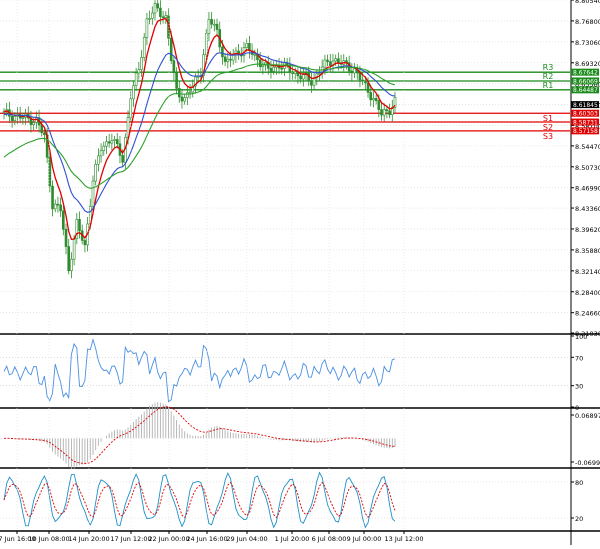 The image size is (600, 549). Describe the element at coordinates (585, 122) in the screenshot. I see `level-price-label: 8.58731` at that location.